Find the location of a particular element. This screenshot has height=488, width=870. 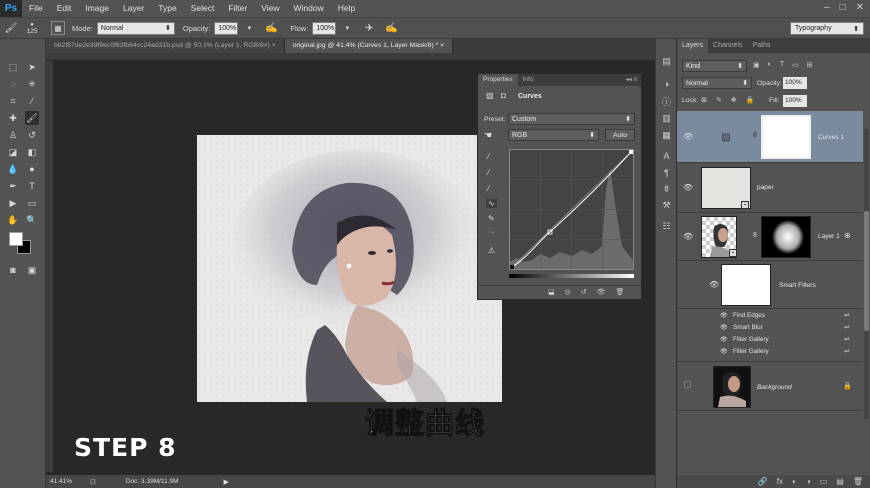

brush-preset-picker: ● 125 is located at coordinates (32, 28).